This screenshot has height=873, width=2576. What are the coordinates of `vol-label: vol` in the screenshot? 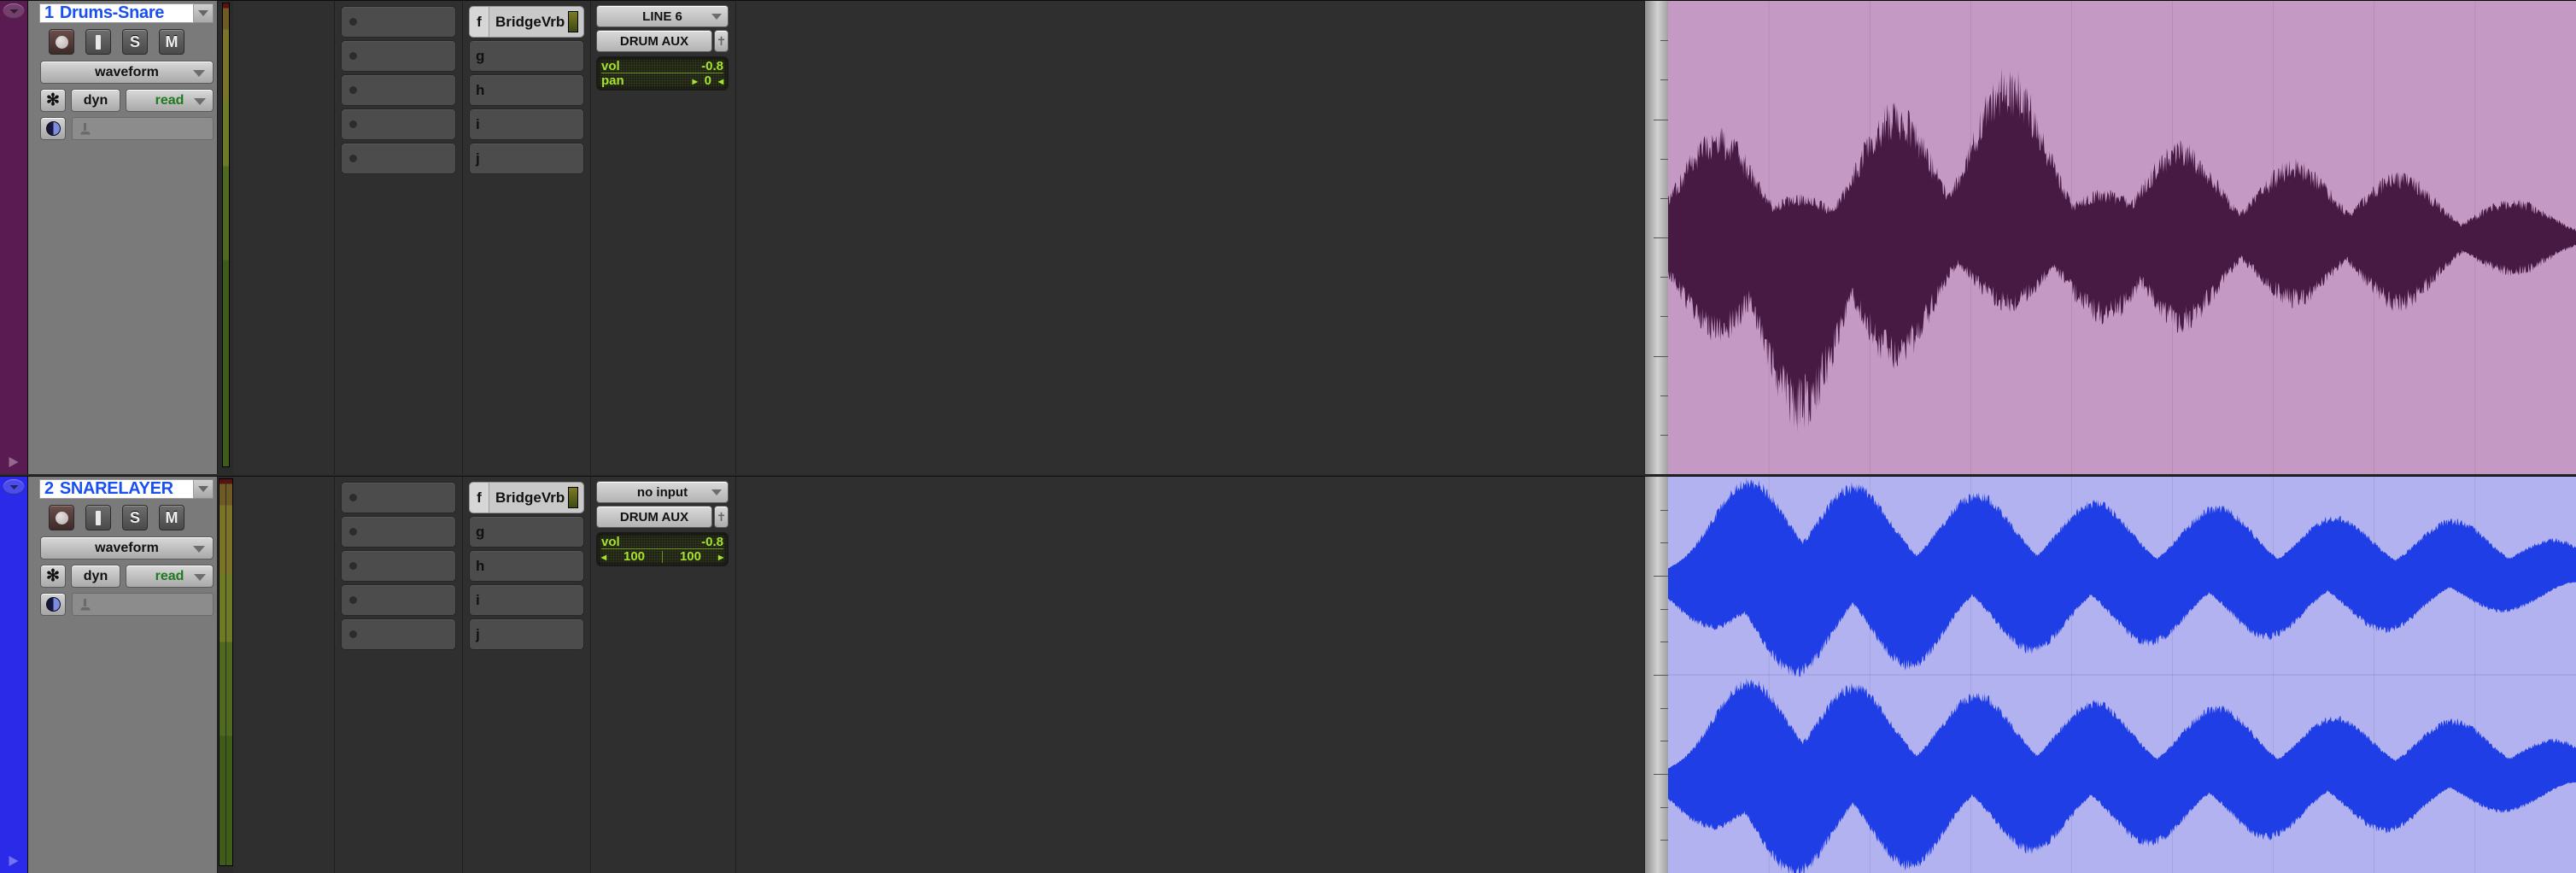 It's located at (610, 65).